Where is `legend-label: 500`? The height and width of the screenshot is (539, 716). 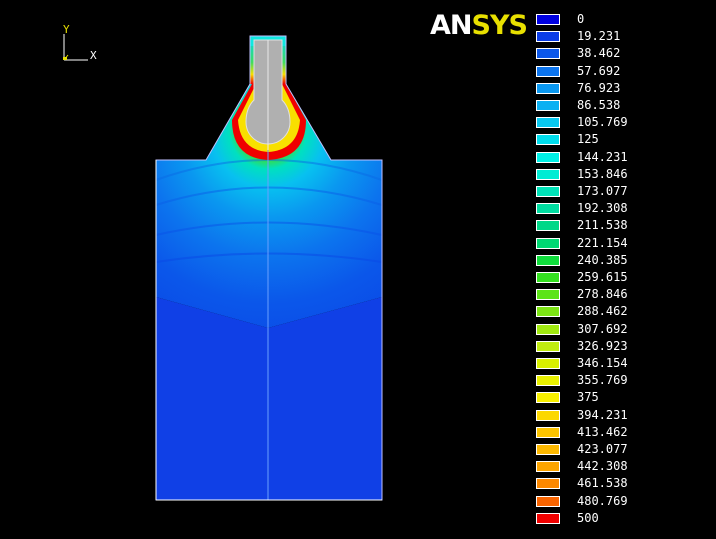
legend-label: 500 is located at coordinates (588, 517).